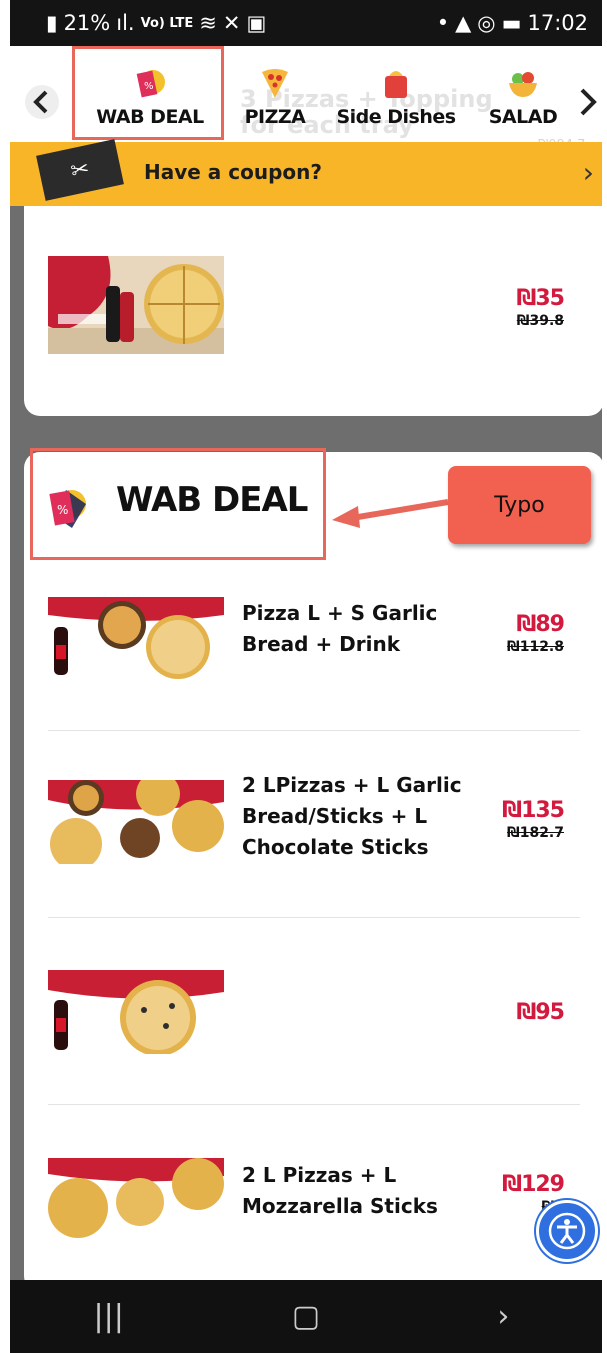 Image resolution: width=607 pixels, height=1353 pixels. I want to click on tab-label: Side Dishes, so click(396, 117).